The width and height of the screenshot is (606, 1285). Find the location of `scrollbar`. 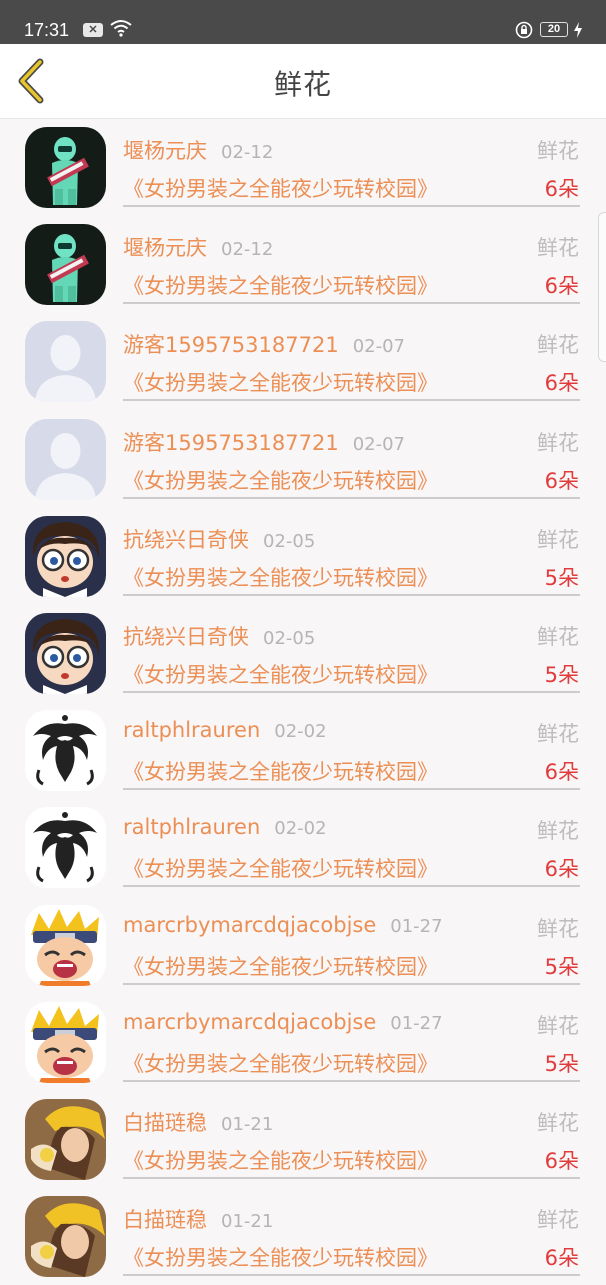

scrollbar is located at coordinates (602, 287).